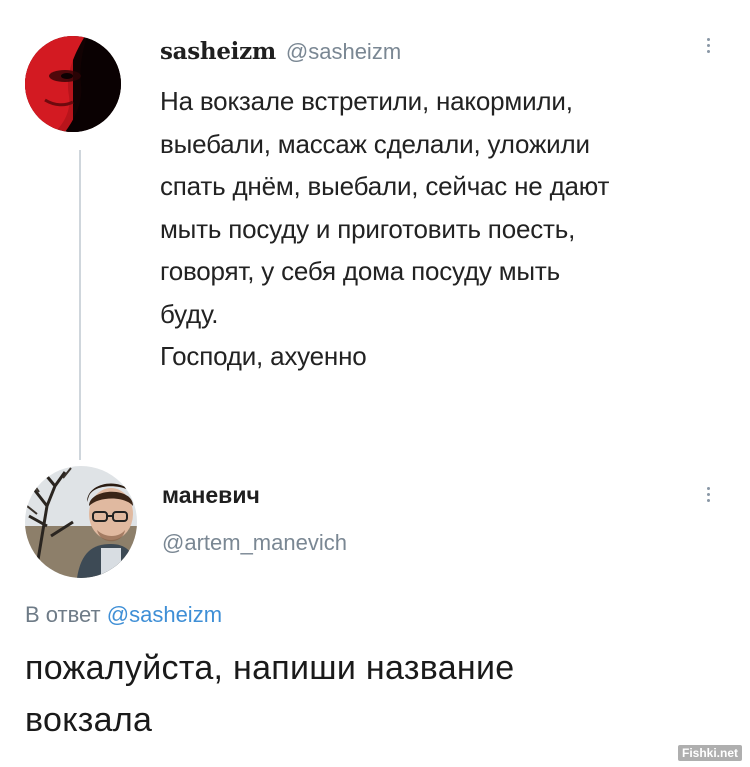 Image resolution: width=750 pixels, height=767 pixels. I want to click on reply-to-mention-link: @sasheizm, so click(164, 614).